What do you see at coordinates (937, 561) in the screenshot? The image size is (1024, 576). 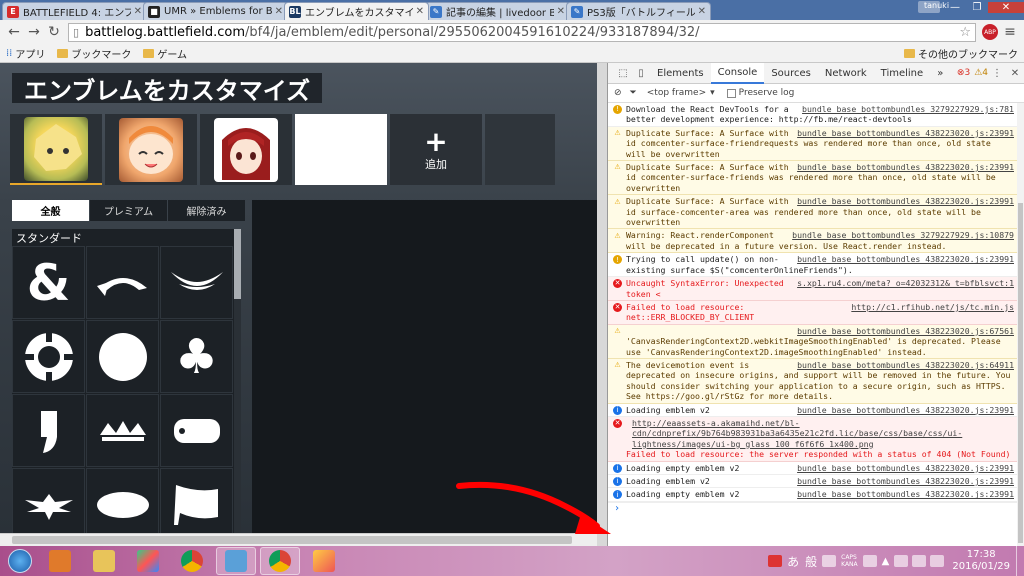 I see `volume-icon` at bounding box center [937, 561].